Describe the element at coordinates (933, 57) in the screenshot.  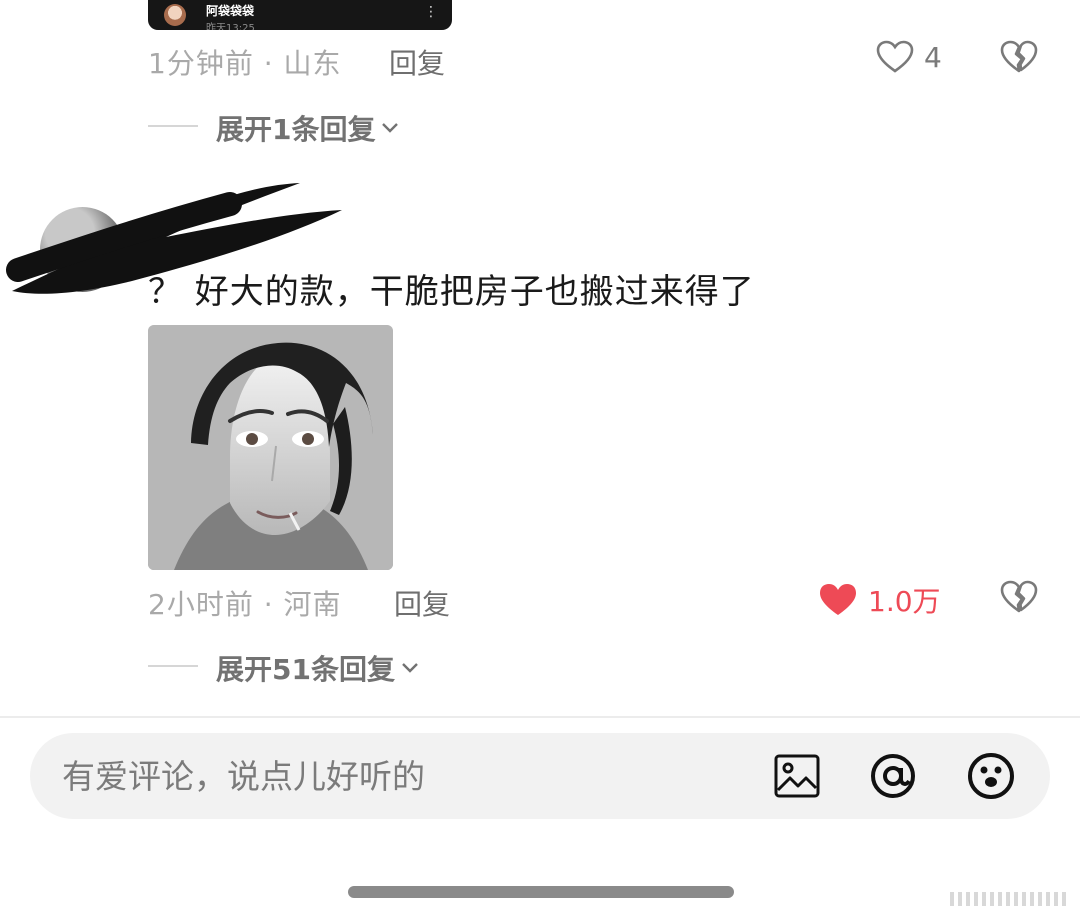
I see `like-count: 4` at that location.